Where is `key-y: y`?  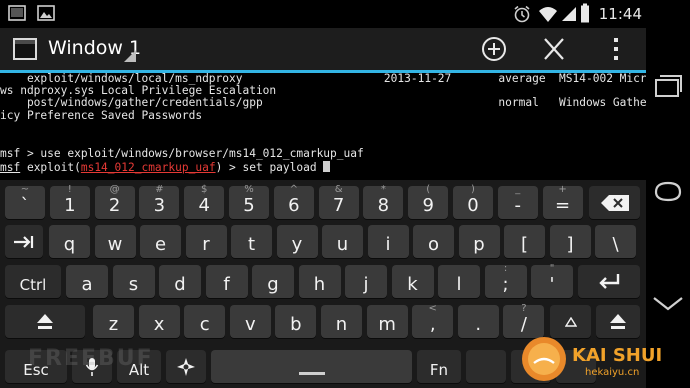
key-y: y is located at coordinates (297, 241).